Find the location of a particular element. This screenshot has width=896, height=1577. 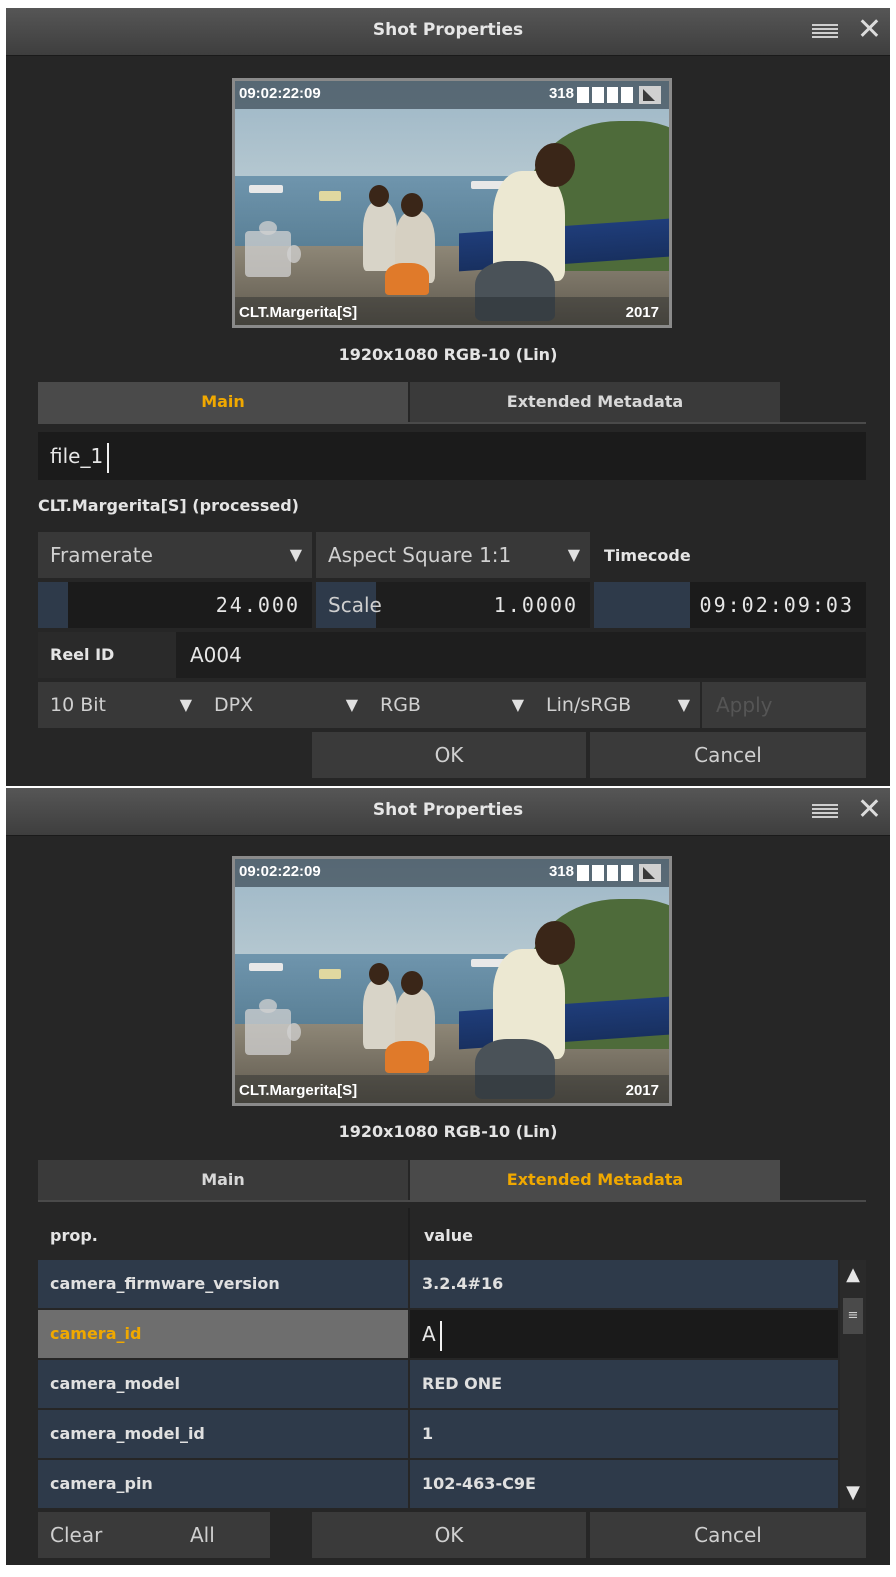

clear-button: Clear is located at coordinates (104, 1535).